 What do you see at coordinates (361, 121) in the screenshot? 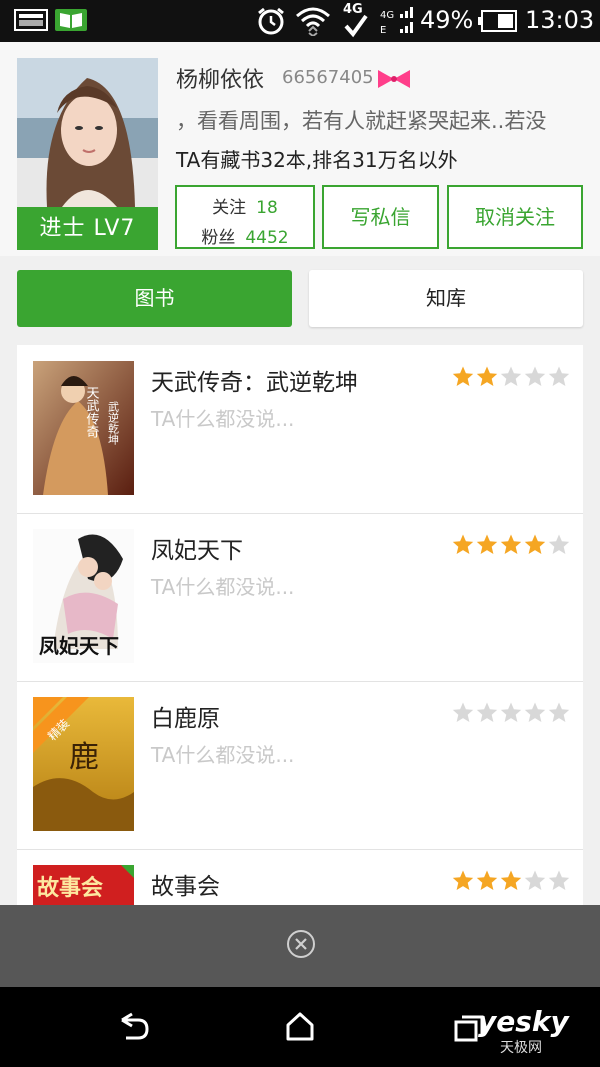
I see `user-signature: ，看看周围，若有人就赶紧哭起来..若没` at bounding box center [361, 121].